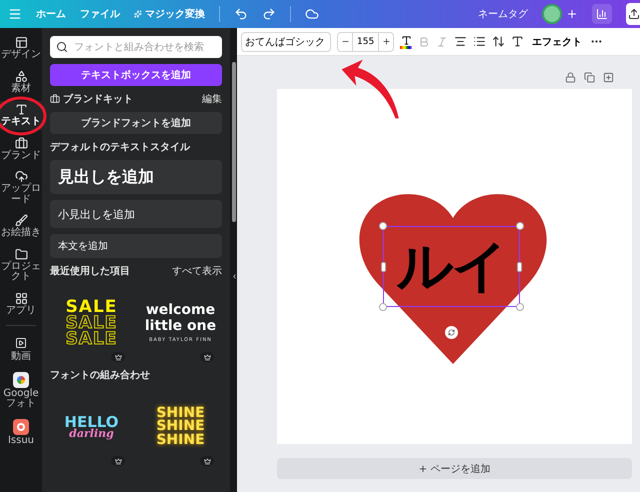 Image resolution: width=640 pixels, height=492 pixels. What do you see at coordinates (499, 41) in the screenshot?
I see `spacing-icon` at bounding box center [499, 41].